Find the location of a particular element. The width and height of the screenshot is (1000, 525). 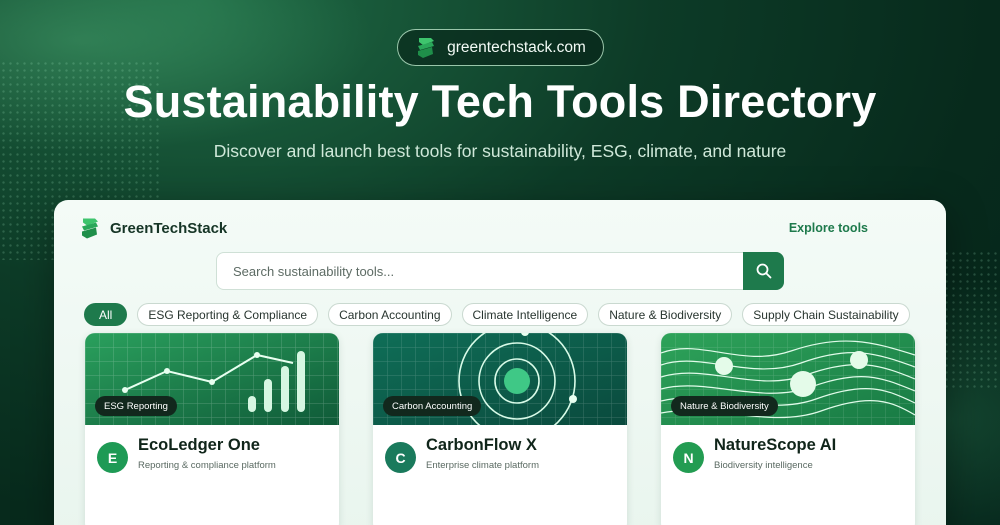

card-art-1: ESG Reporting is located at coordinates (212, 379).